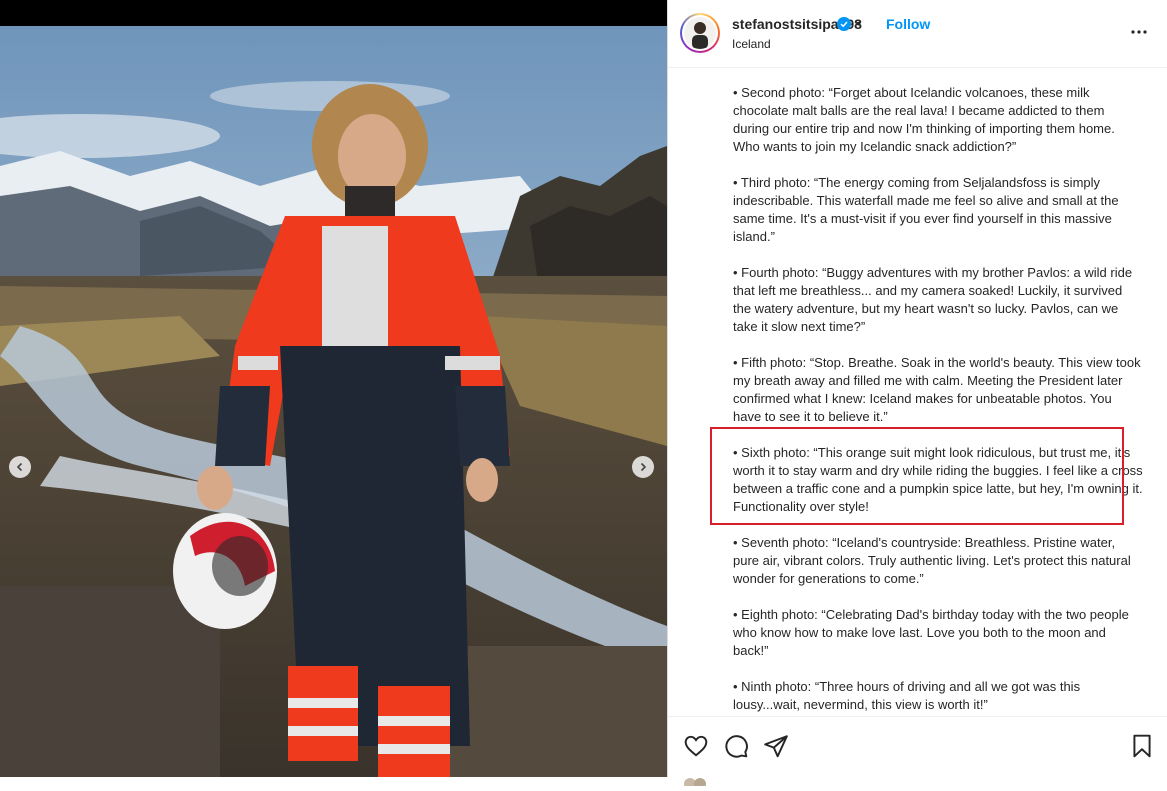 This screenshot has width=1167, height=791. I want to click on post-header: stefanostsitsipas98 • Follow Iceland, so click(917, 34).